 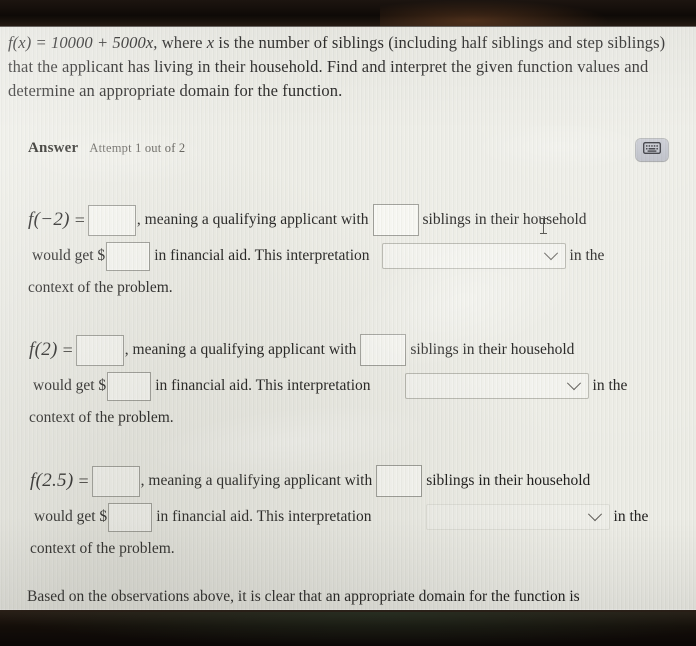 I want to click on attempt-counter: Attempt 1 out of 2, so click(x=137, y=148).